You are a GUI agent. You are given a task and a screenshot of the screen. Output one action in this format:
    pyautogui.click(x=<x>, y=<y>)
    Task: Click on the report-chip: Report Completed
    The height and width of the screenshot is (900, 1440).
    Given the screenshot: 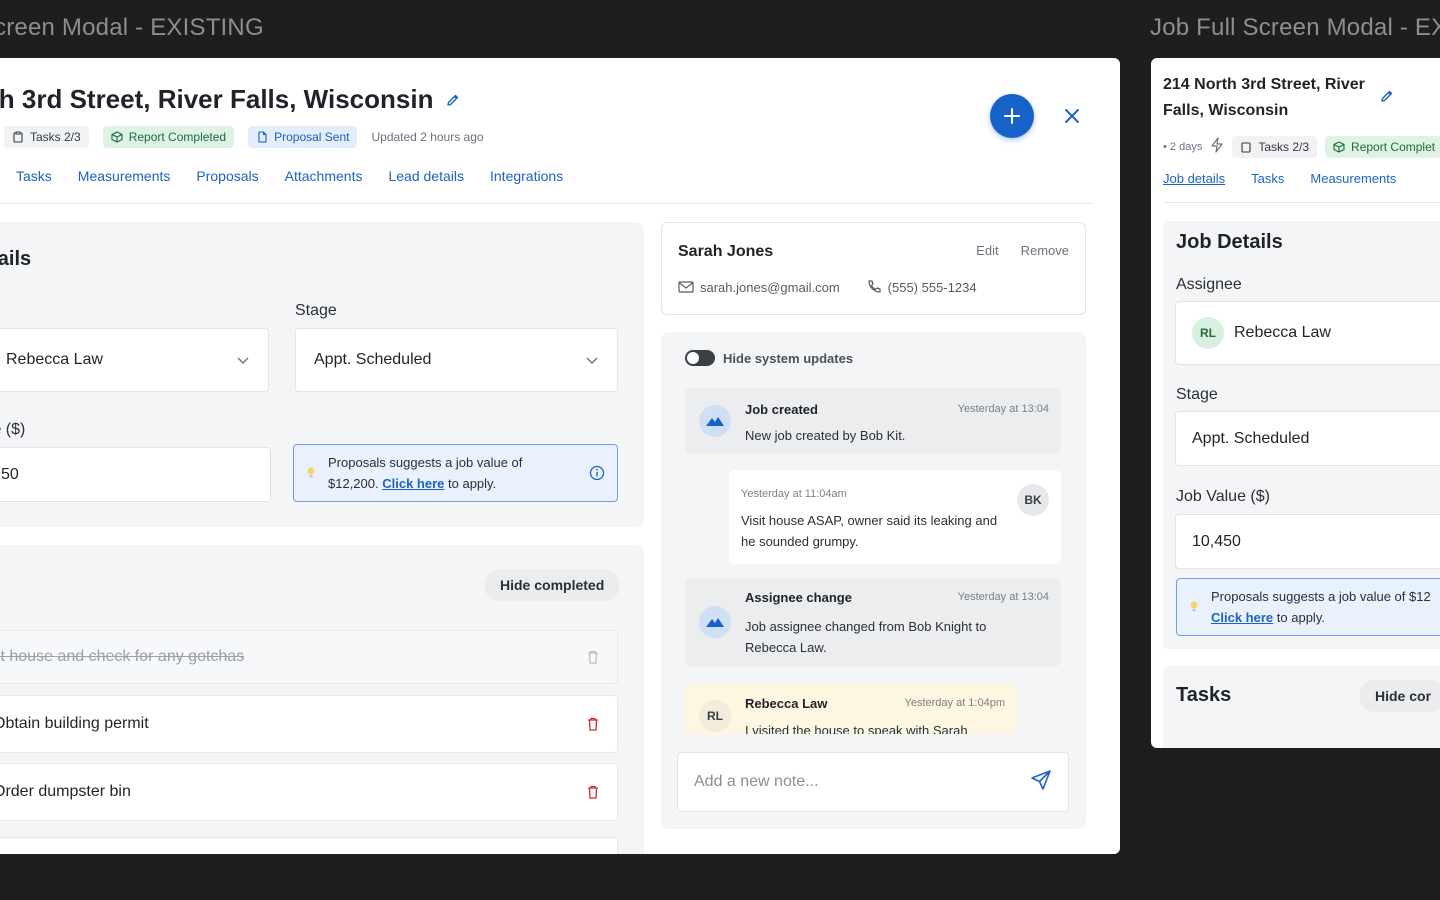 What is the action you would take?
    pyautogui.click(x=168, y=137)
    